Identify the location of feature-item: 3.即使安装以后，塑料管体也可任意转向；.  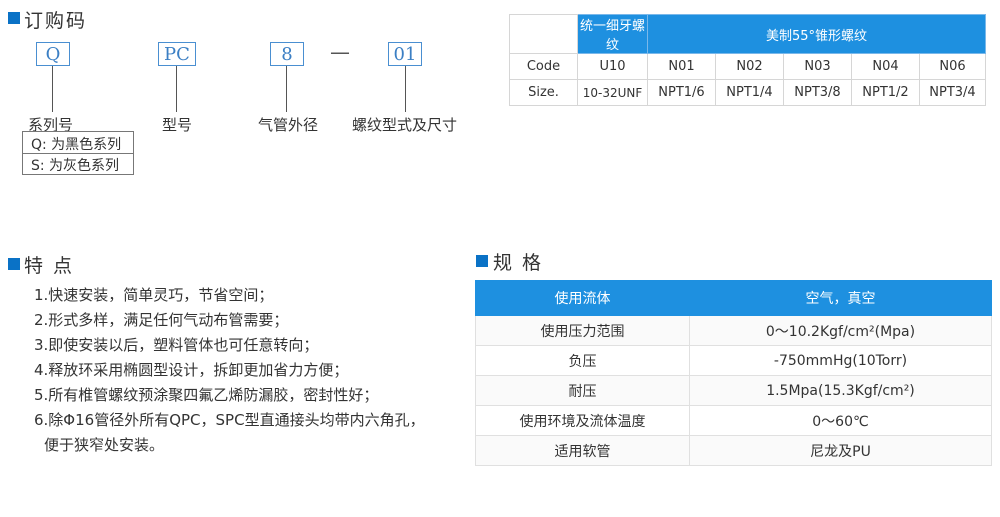
(176, 345).